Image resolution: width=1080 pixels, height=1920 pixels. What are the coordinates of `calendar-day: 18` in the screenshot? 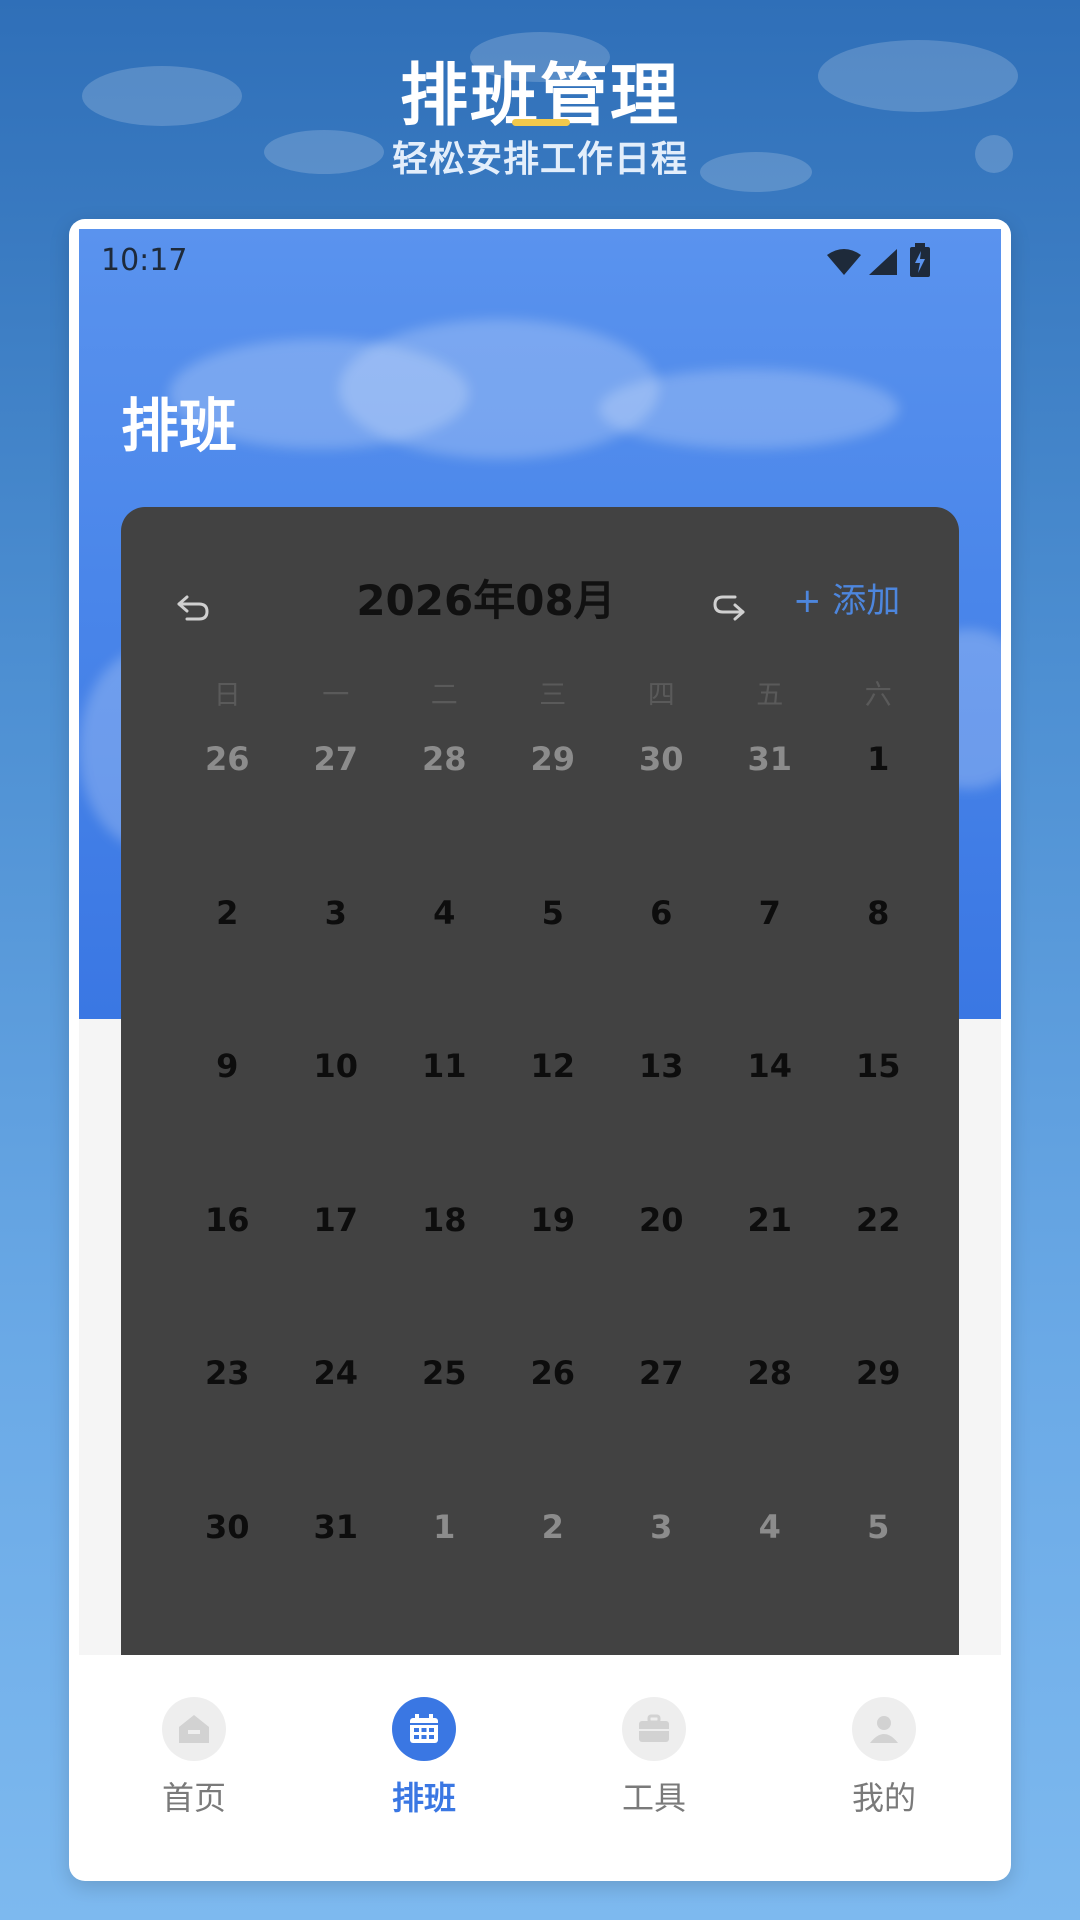 It's located at (444, 1275).